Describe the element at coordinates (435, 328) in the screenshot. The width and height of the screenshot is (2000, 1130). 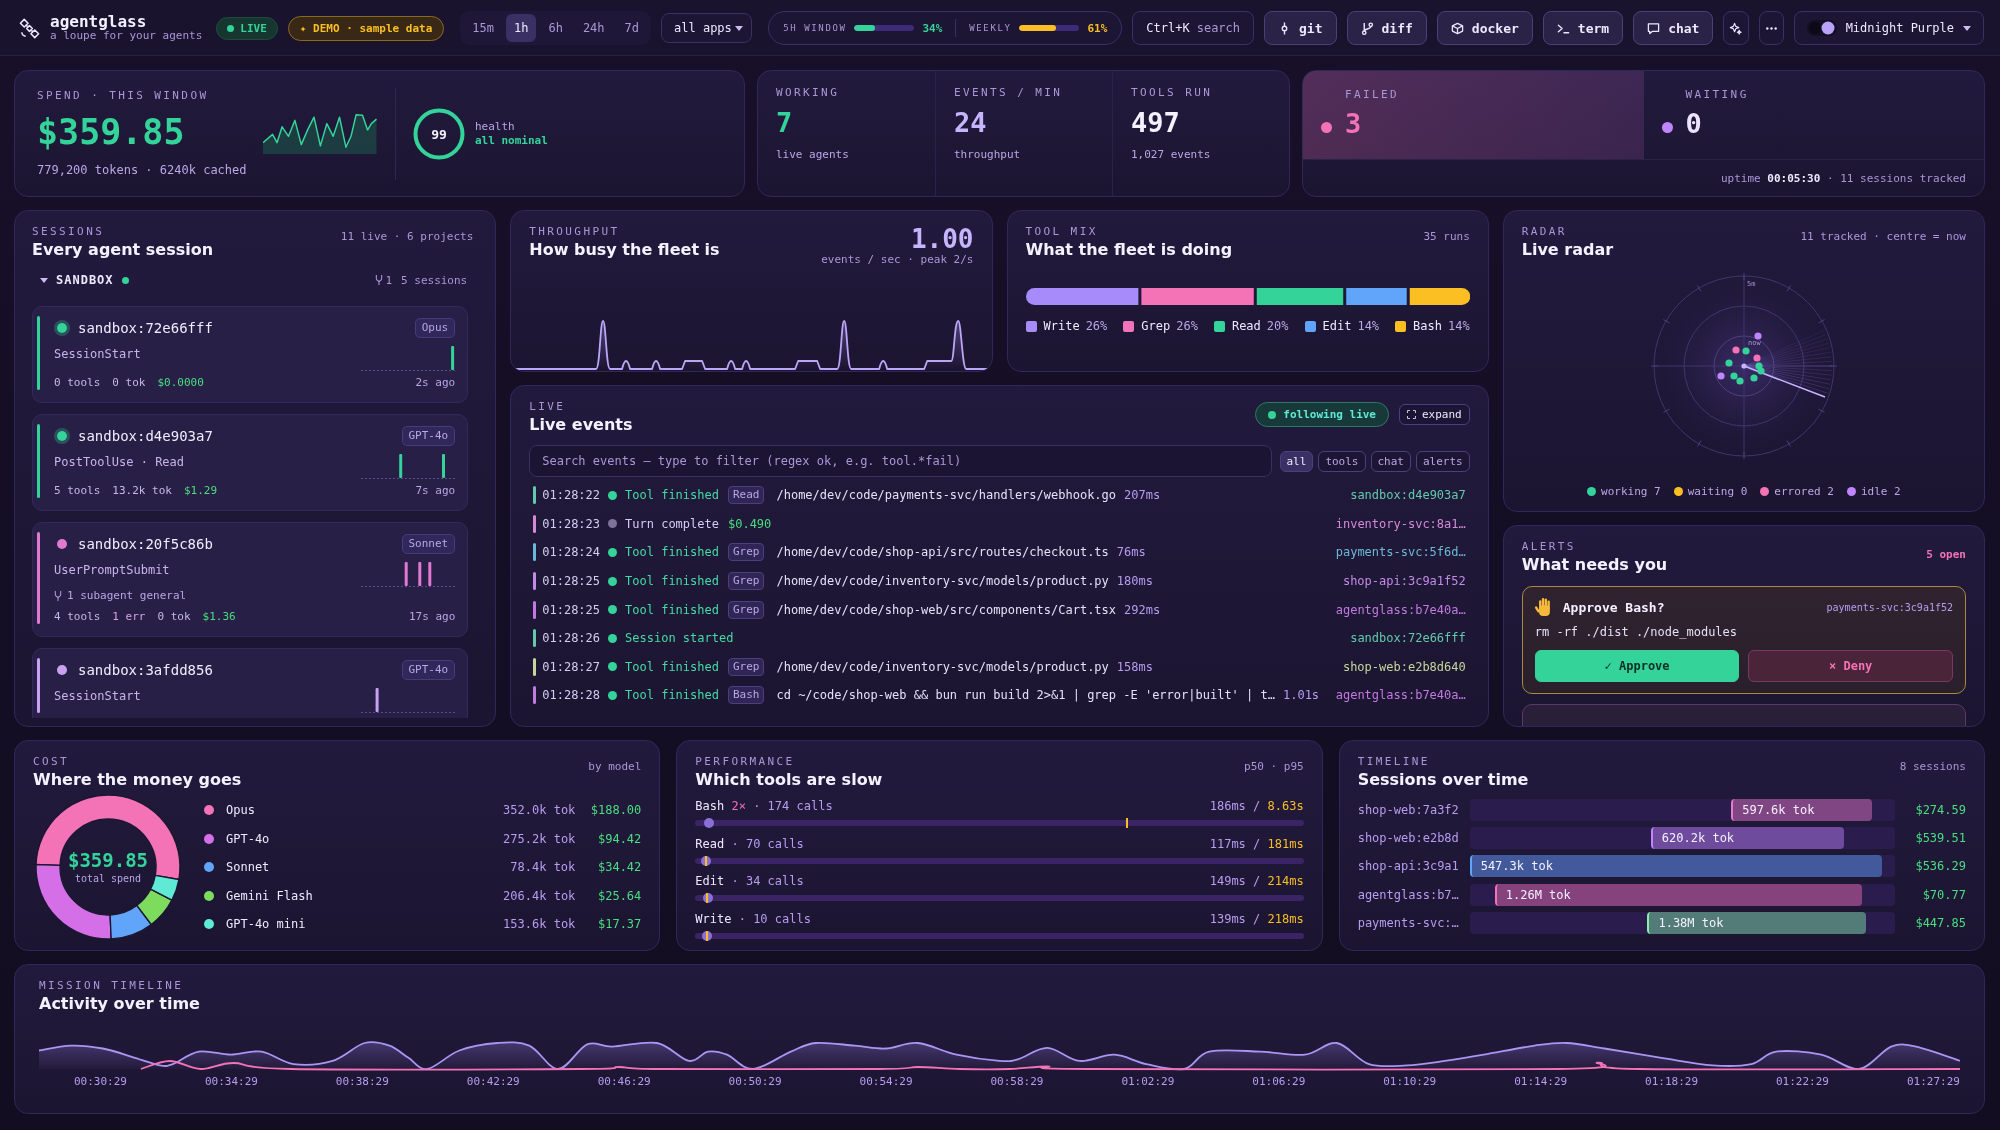
I see `model-badge: Opus` at that location.